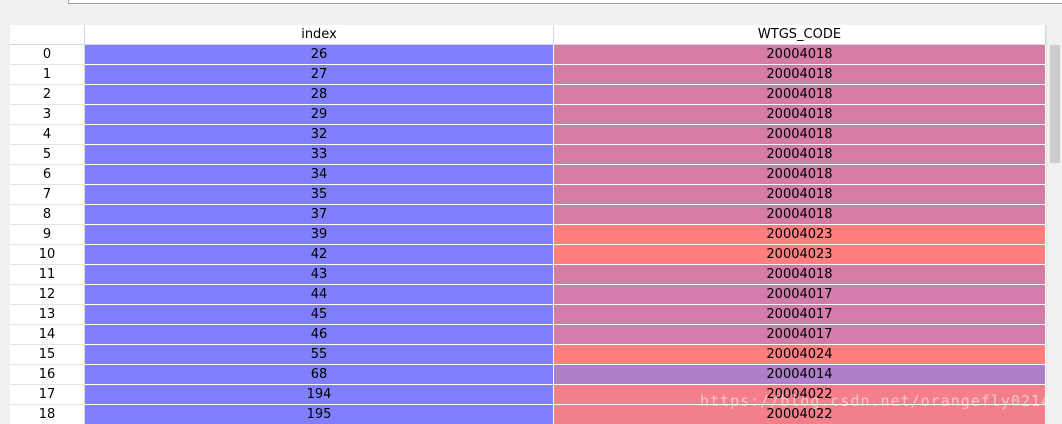 This screenshot has height=424, width=1062. What do you see at coordinates (47, 395) in the screenshot?
I see `row-header: 17` at bounding box center [47, 395].